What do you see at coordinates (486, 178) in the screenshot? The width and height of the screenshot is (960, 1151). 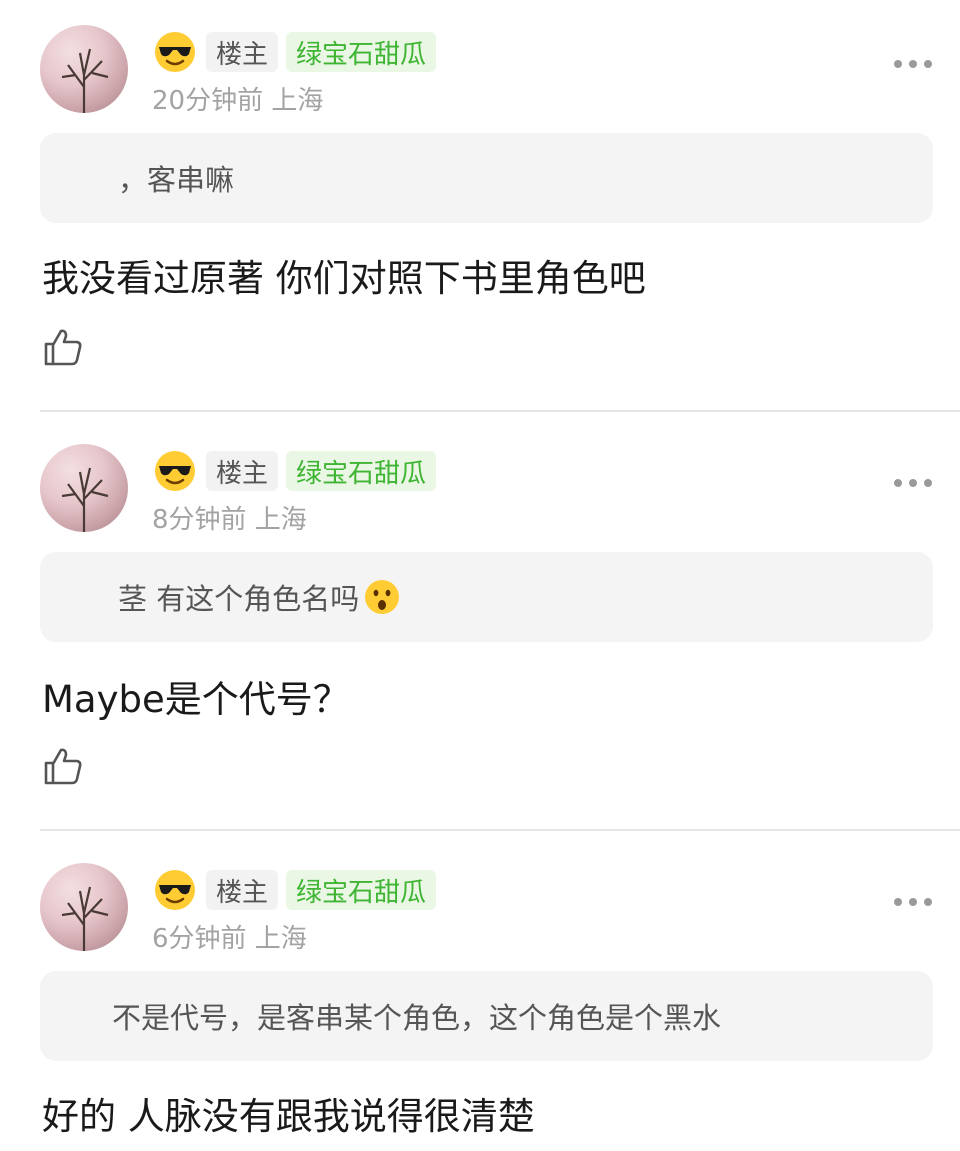 I see `quoted-reply: ，客串嘛` at bounding box center [486, 178].